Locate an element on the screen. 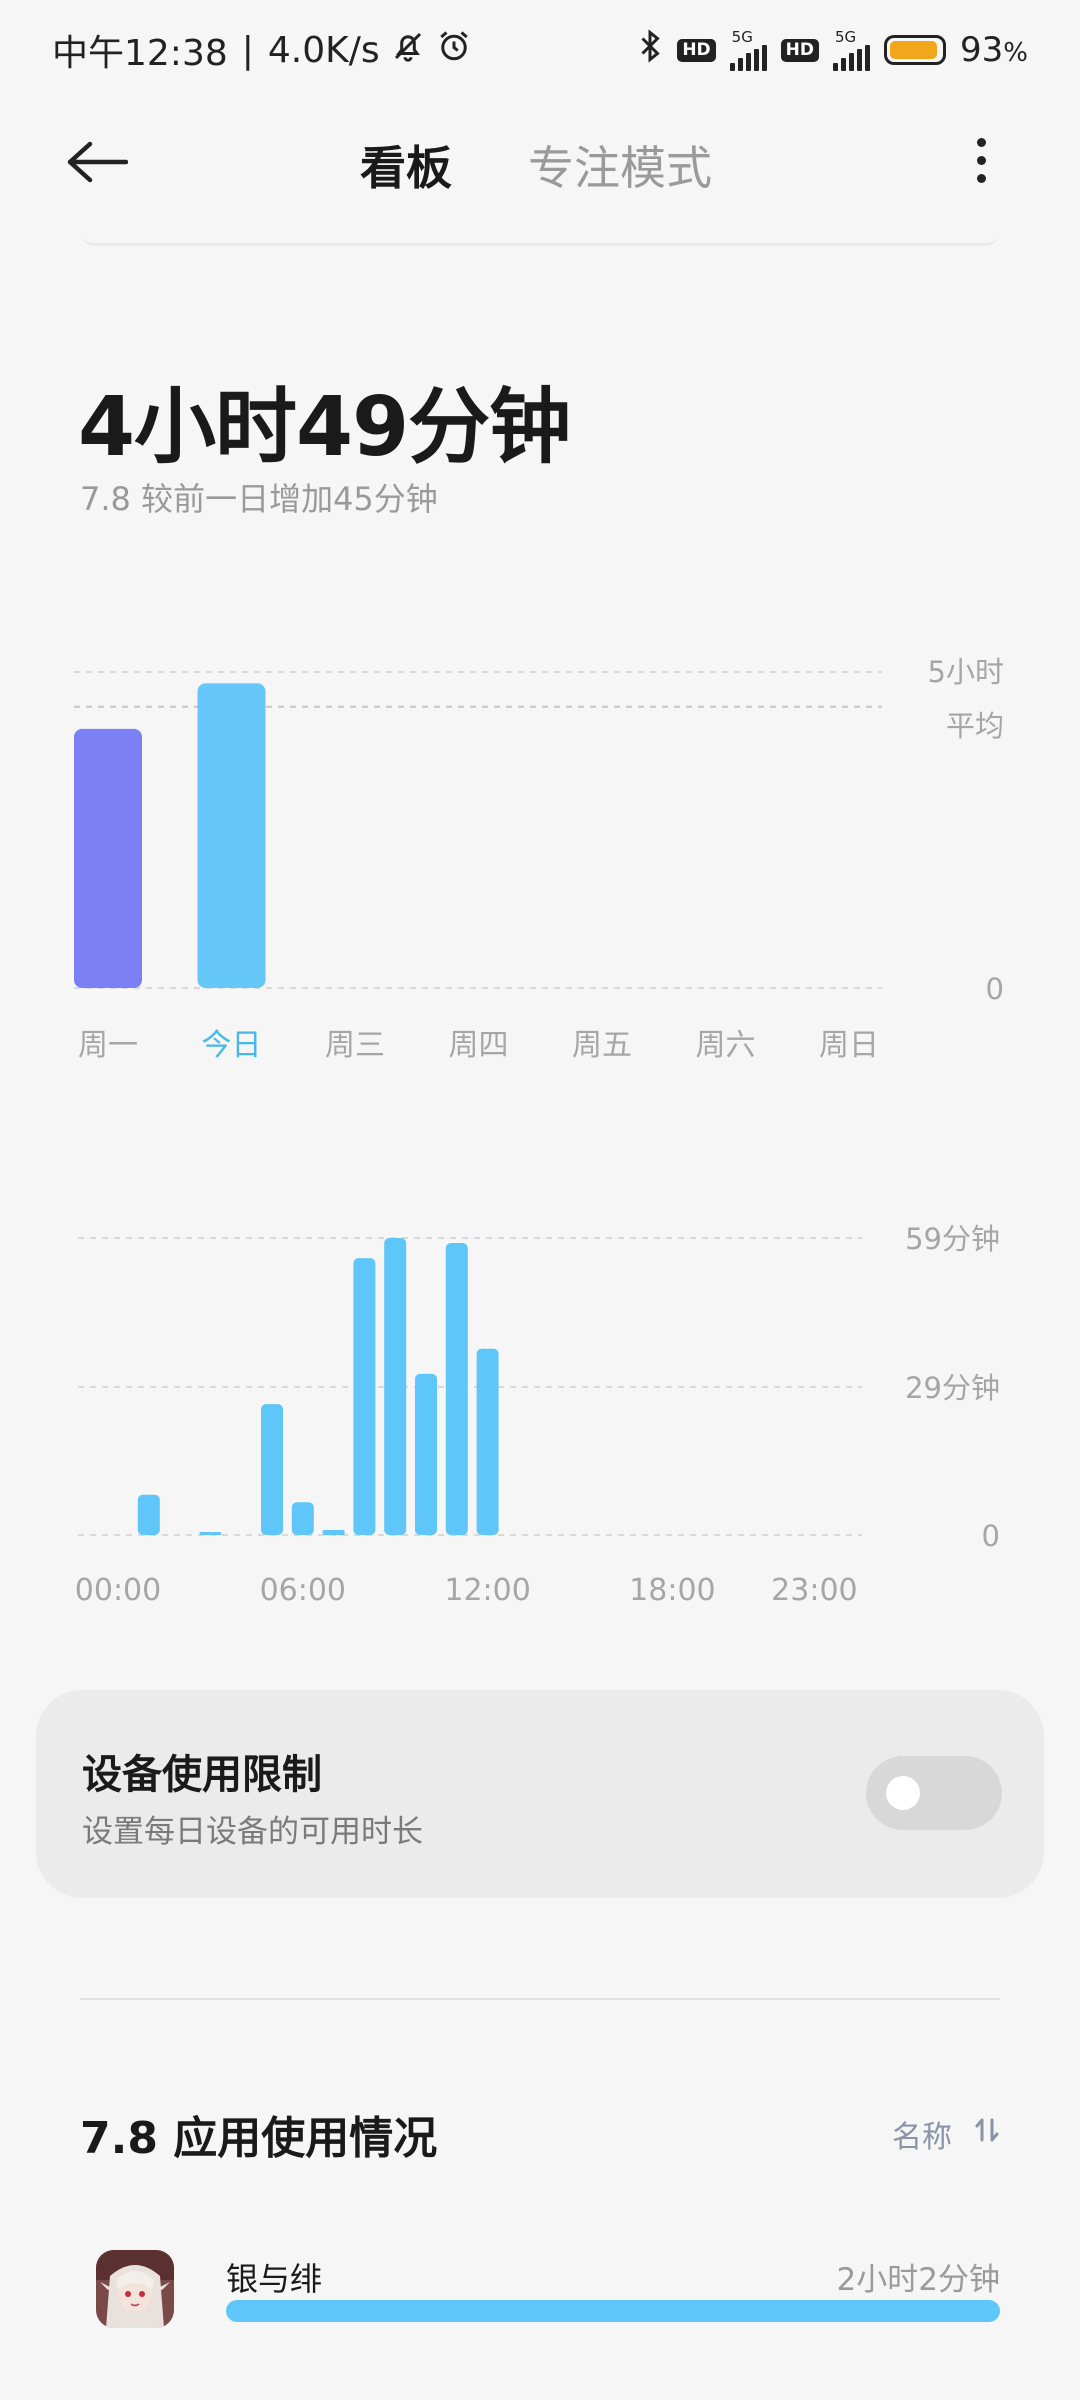  hourly-x-label: 23:00 is located at coordinates (814, 1590).